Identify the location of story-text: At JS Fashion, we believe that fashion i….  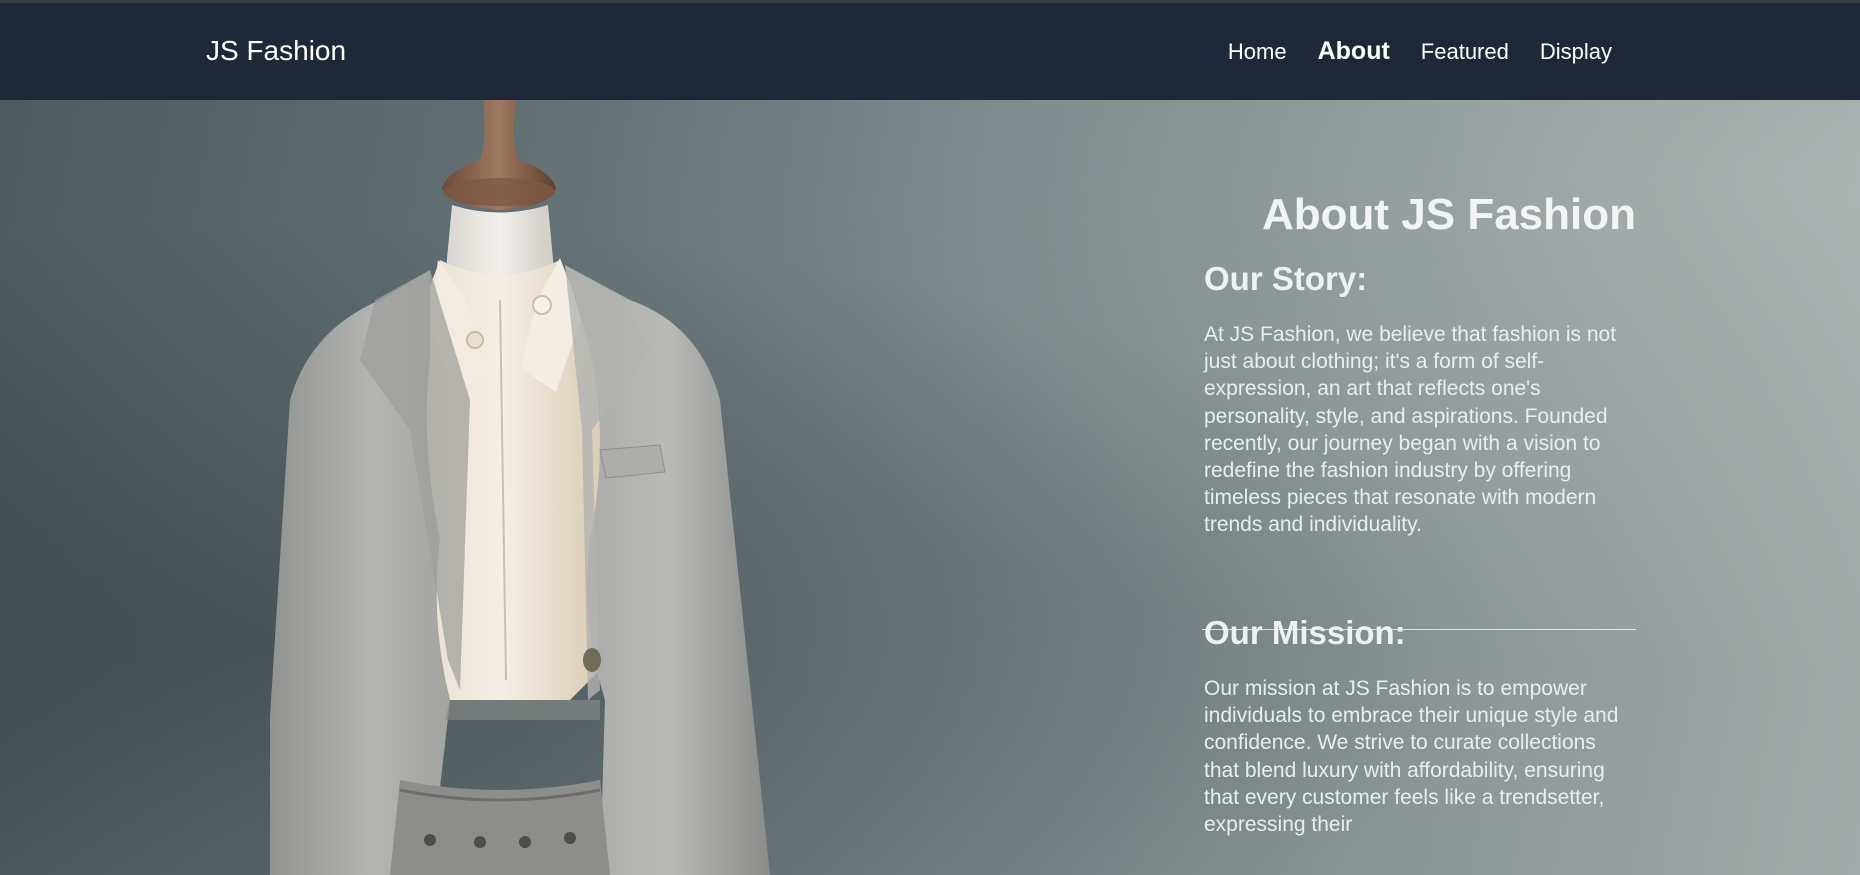
(1410, 430).